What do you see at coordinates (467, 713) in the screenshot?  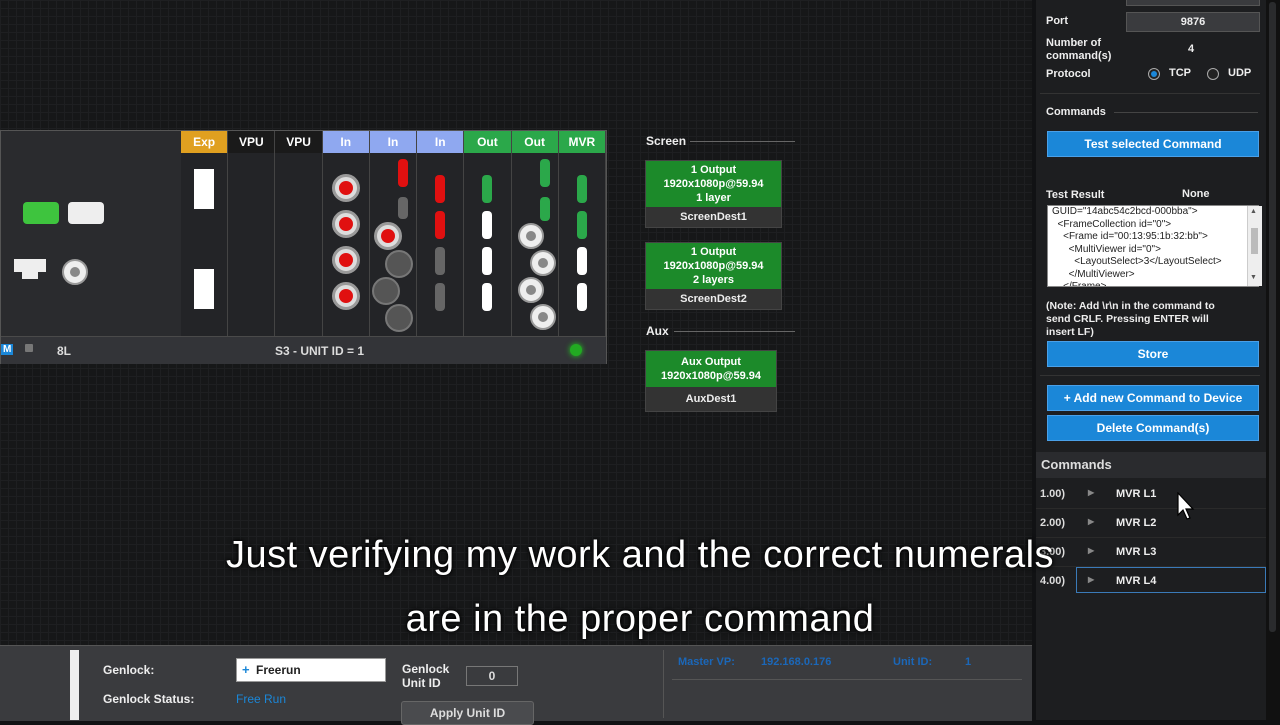 I see `apply-unit-id-button: Apply Unit ID` at bounding box center [467, 713].